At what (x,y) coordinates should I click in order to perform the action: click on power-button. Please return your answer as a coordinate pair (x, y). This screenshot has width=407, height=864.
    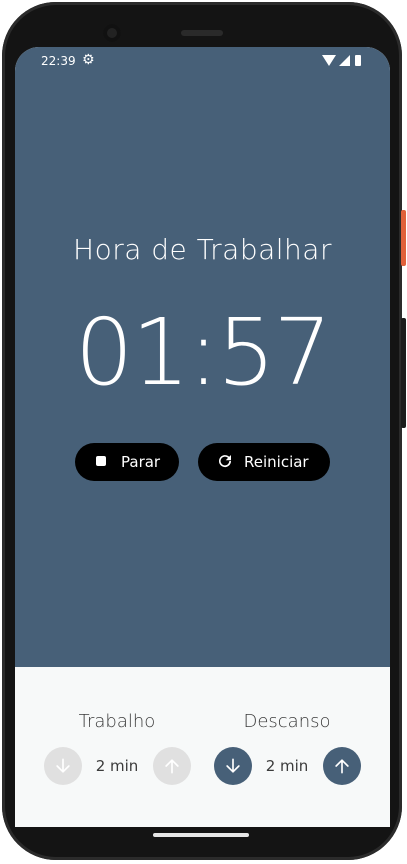
    Looking at the image, I should click on (403, 238).